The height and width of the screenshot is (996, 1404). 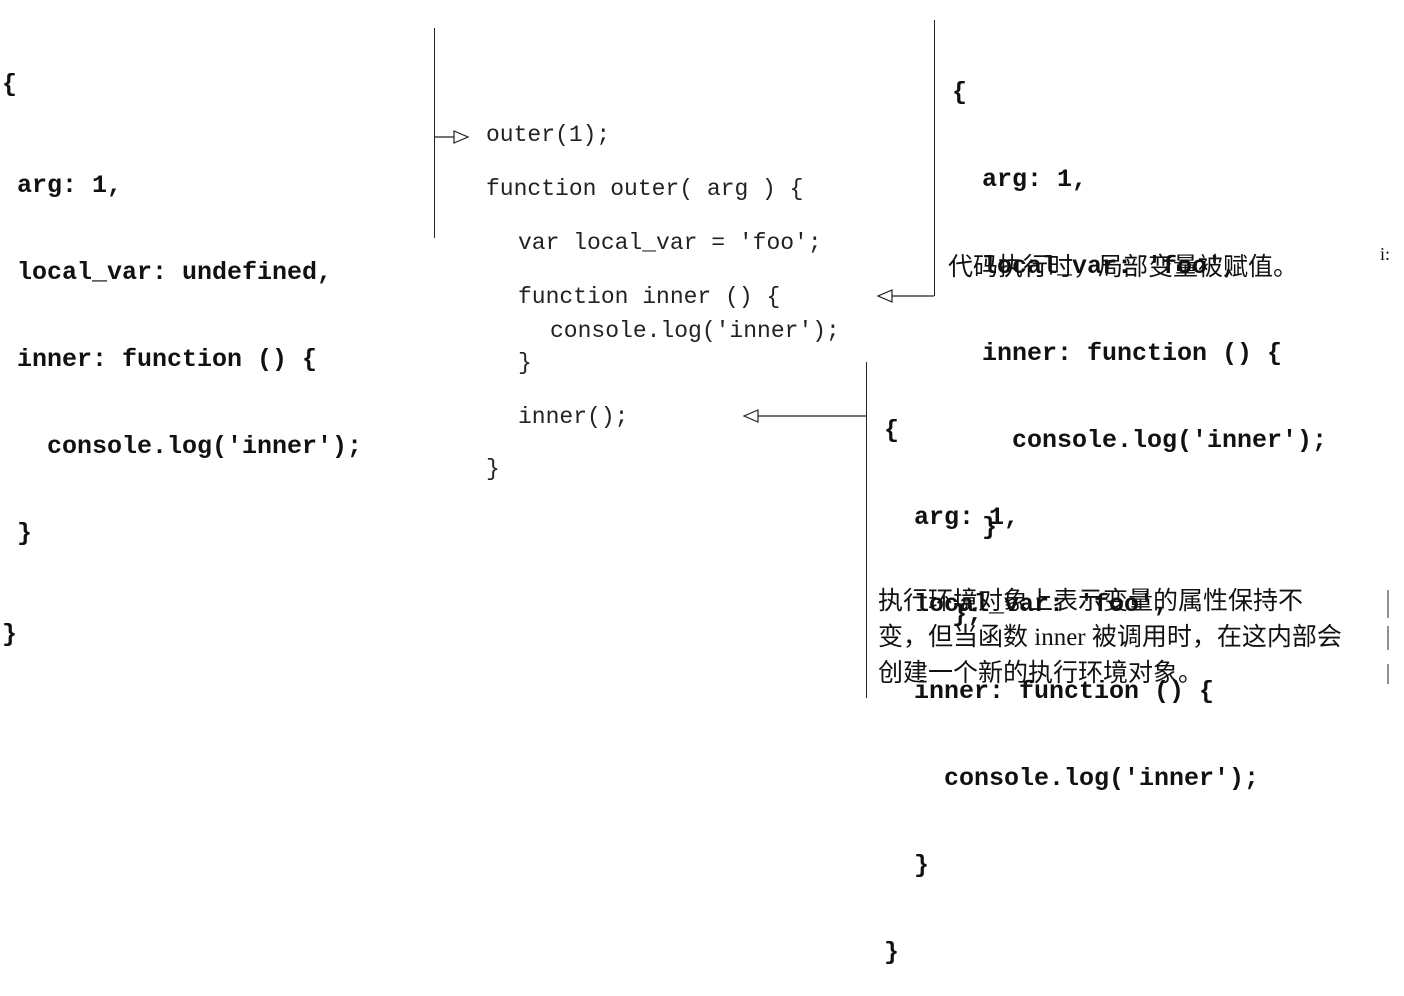 I want to click on arrow-to-function-inner, so click(x=905, y=296).